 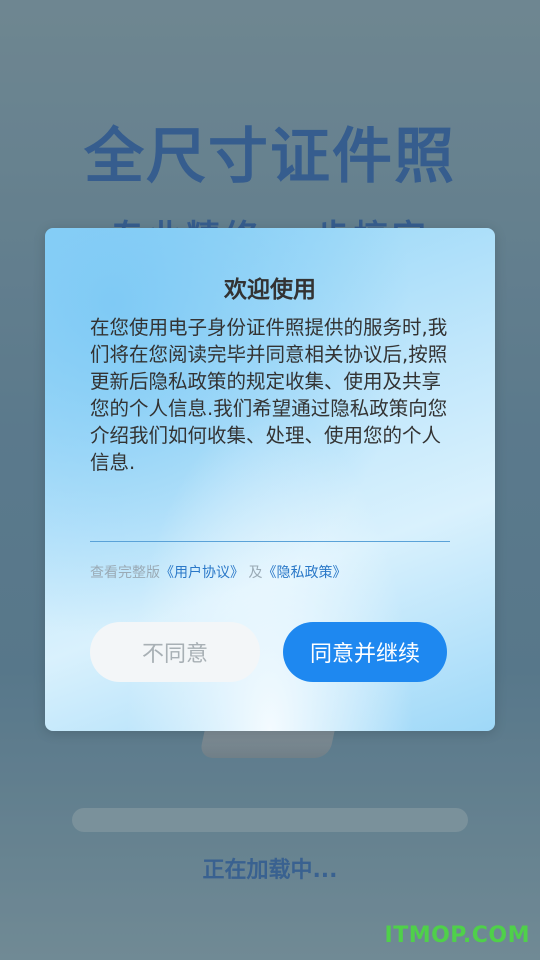 What do you see at coordinates (270, 541) in the screenshot?
I see `dialog-divider` at bounding box center [270, 541].